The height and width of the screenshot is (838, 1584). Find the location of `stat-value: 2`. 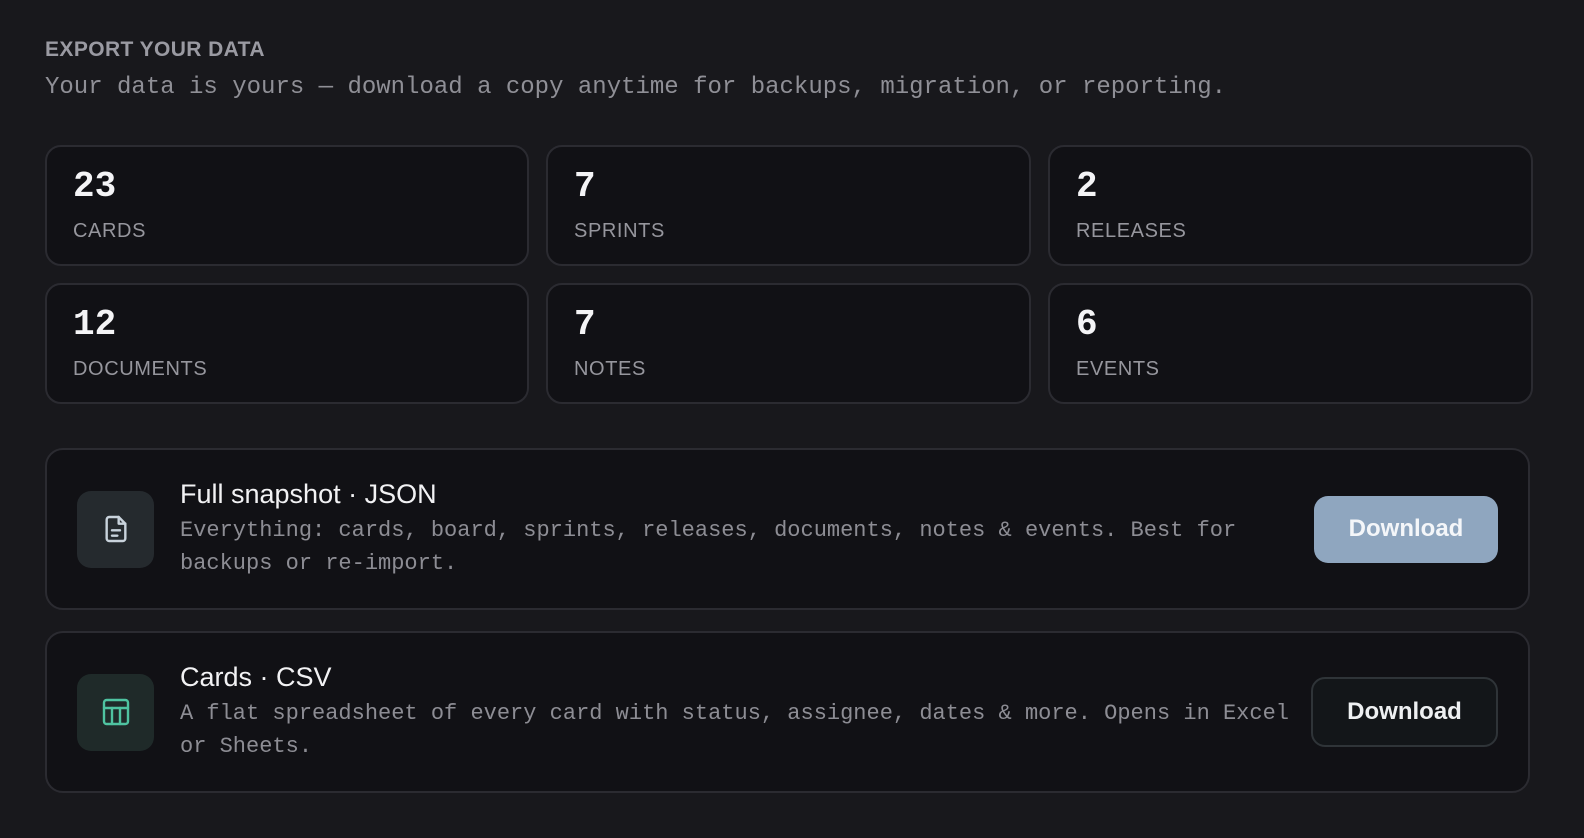

stat-value: 2 is located at coordinates (1087, 186).